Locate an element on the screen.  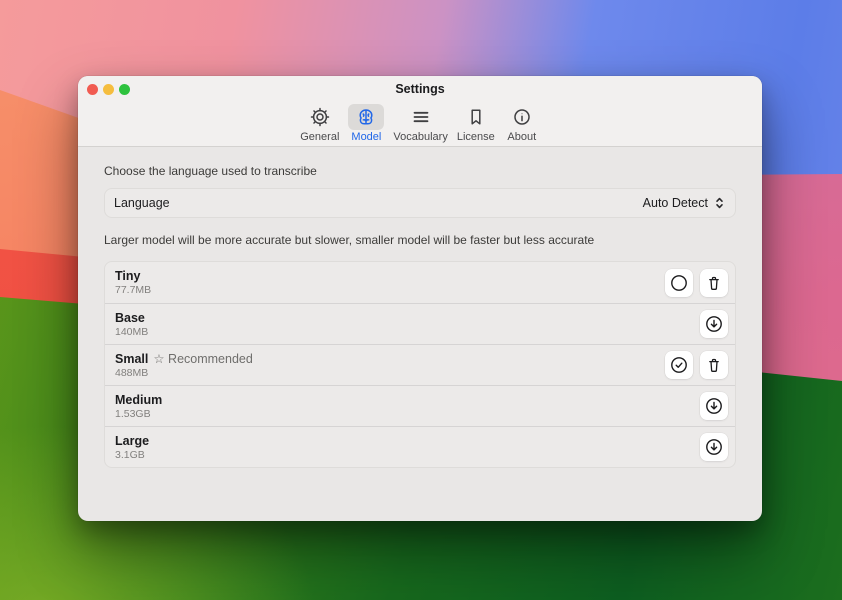
list-lines-icon is located at coordinates (421, 117).